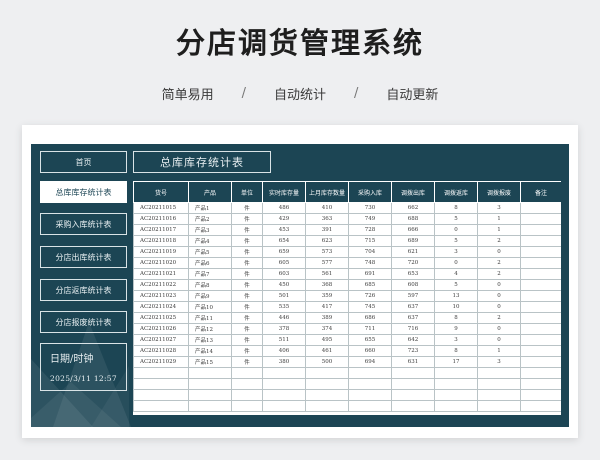 Image resolution: width=600 pixels, height=460 pixels. Describe the element at coordinates (327, 318) in the screenshot. I see `table-cell: 389` at that location.